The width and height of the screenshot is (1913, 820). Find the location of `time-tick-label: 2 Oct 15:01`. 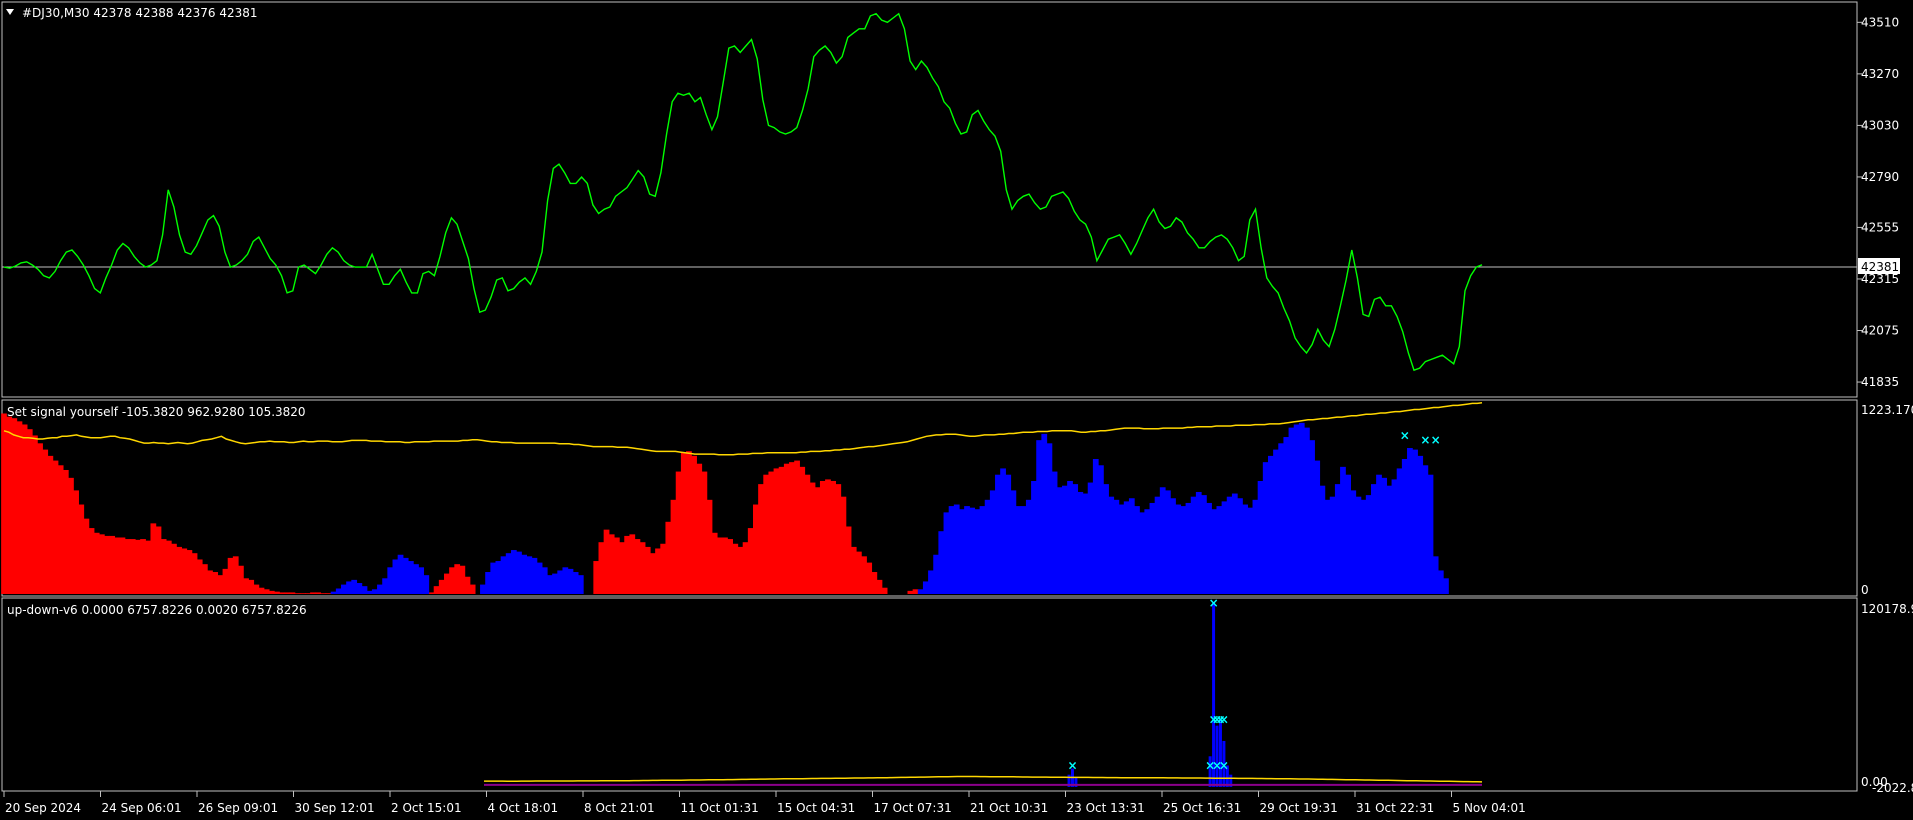

time-tick-label: 2 Oct 15:01 is located at coordinates (426, 808).